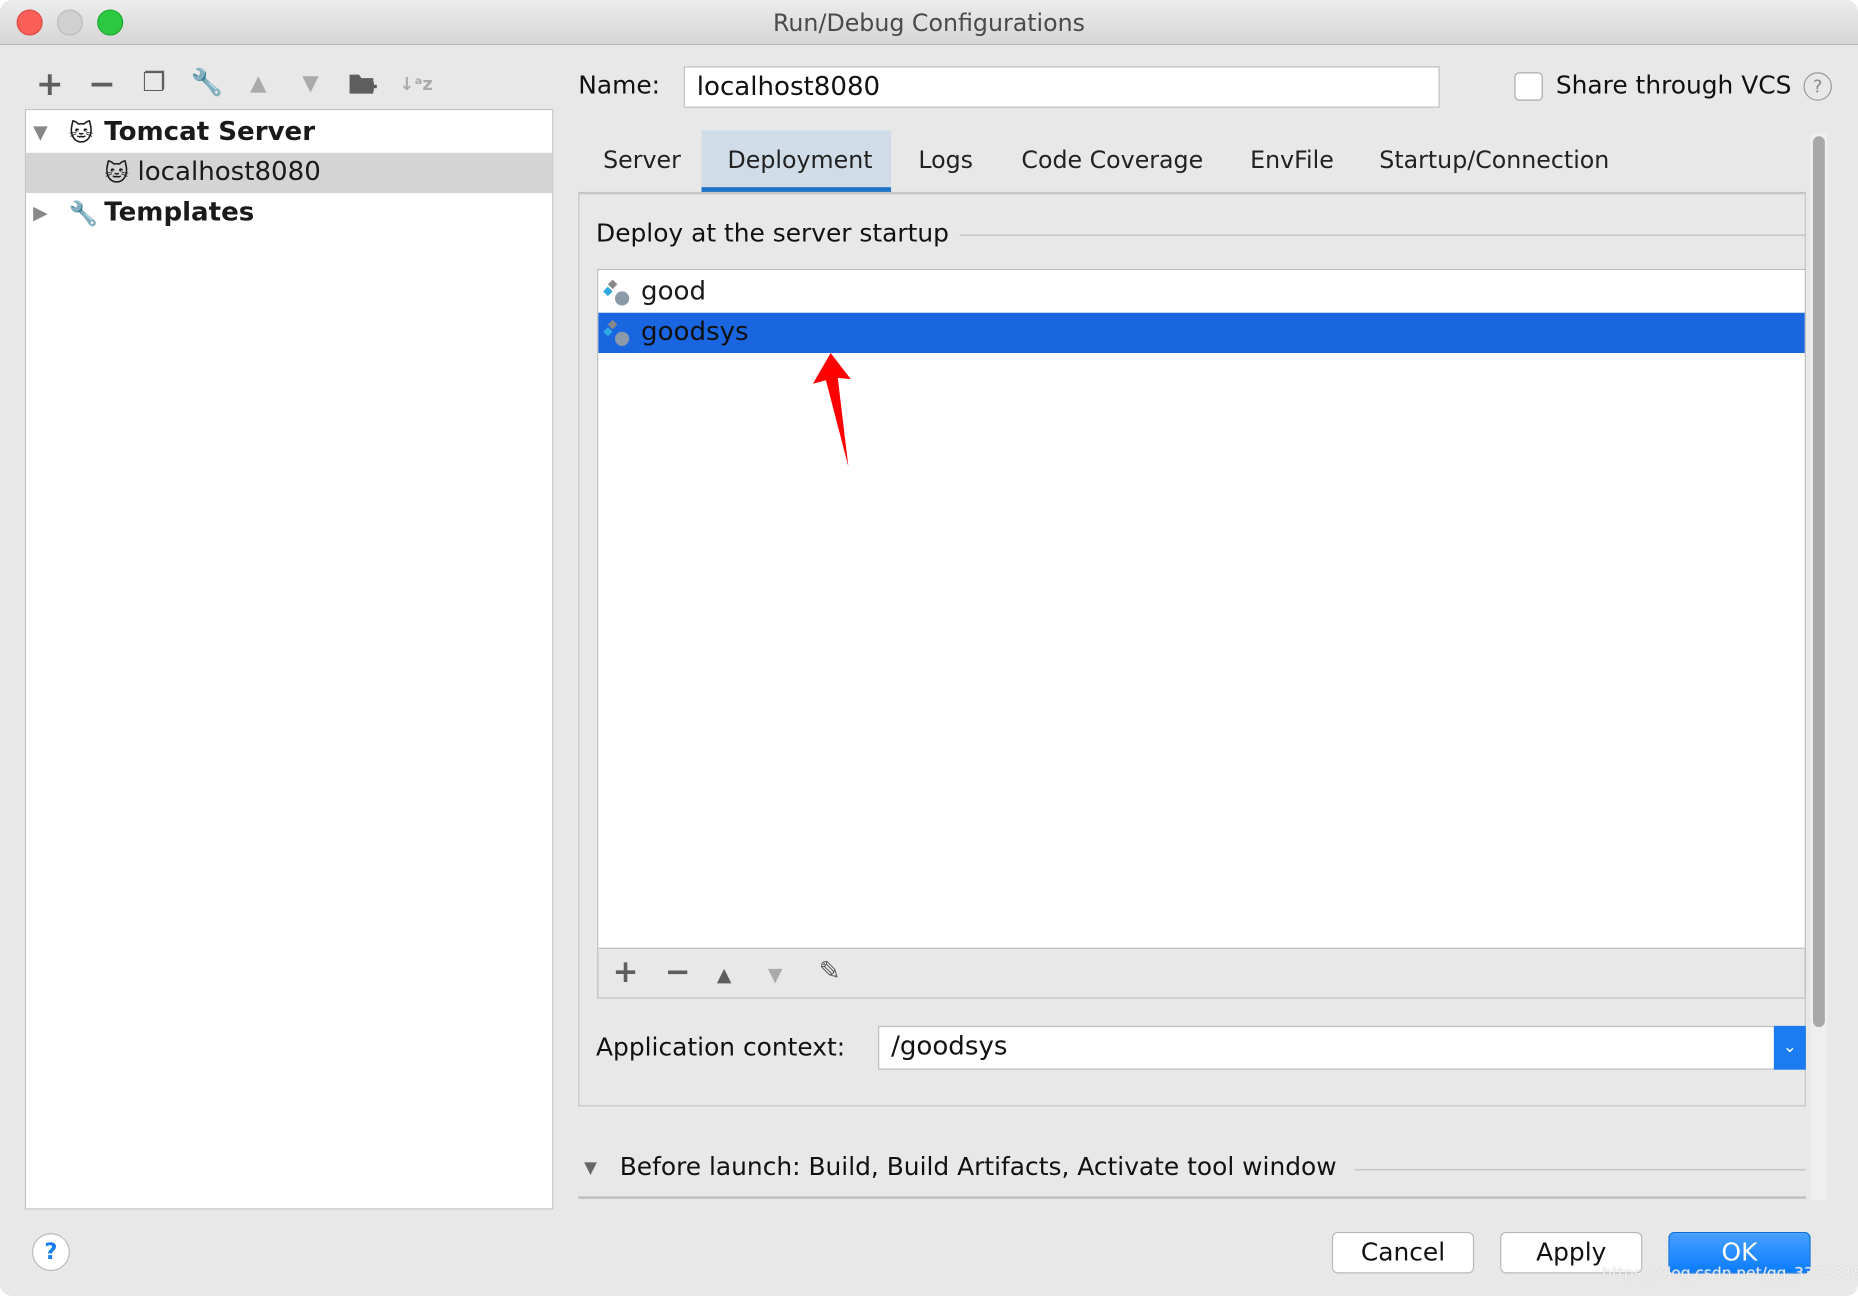  Describe the element at coordinates (830, 972) in the screenshot. I see `edit-icon: ✎` at that location.